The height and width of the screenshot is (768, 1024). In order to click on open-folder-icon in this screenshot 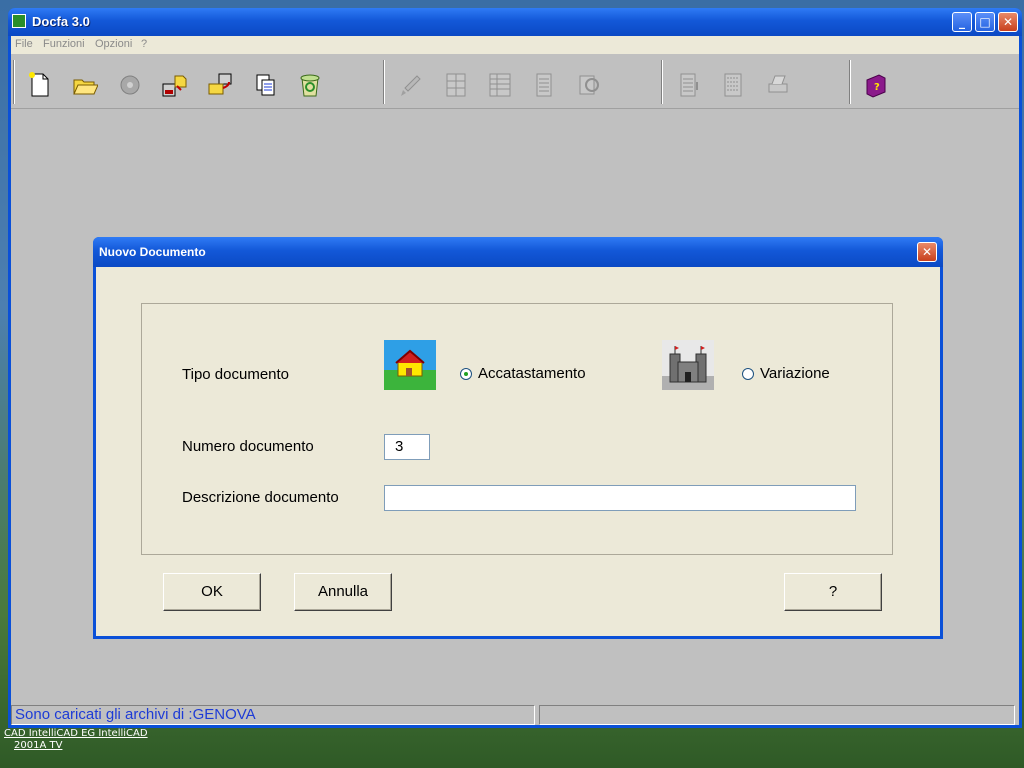, I will do `click(85, 85)`.